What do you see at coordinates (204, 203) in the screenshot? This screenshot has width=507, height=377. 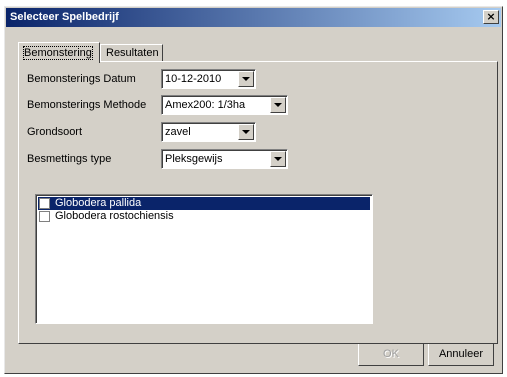 I see `list-item: Globodera pallida` at bounding box center [204, 203].